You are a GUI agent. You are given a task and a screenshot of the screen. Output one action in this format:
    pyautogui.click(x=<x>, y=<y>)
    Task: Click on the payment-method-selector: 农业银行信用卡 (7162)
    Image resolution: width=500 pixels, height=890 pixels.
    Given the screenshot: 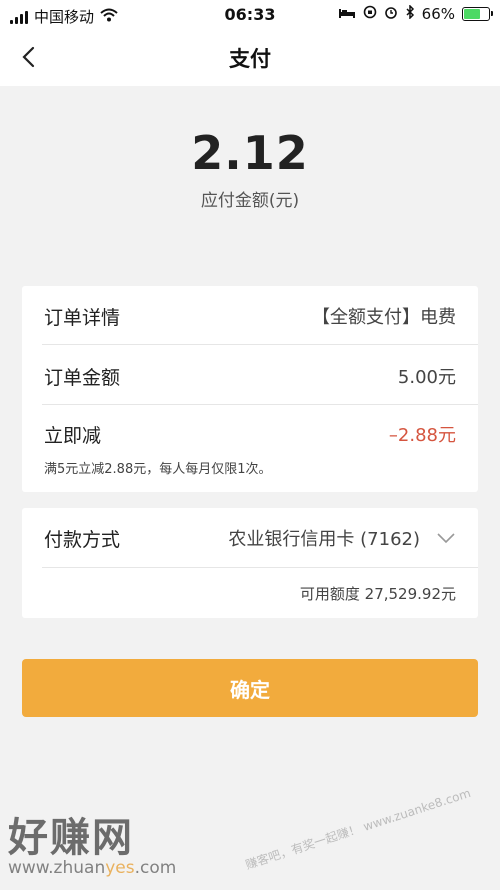 What is the action you would take?
    pyautogui.click(x=342, y=538)
    